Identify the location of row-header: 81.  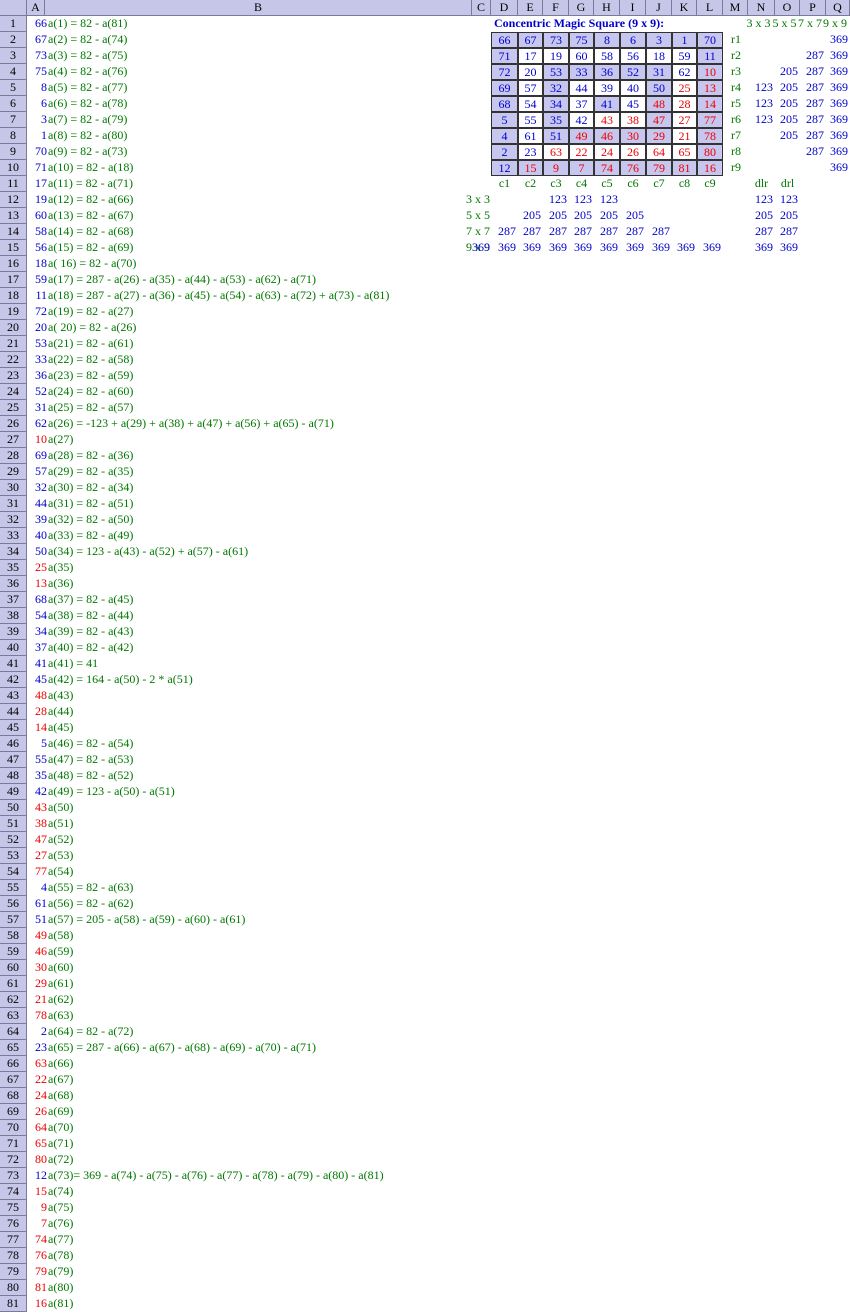
(13, 1304).